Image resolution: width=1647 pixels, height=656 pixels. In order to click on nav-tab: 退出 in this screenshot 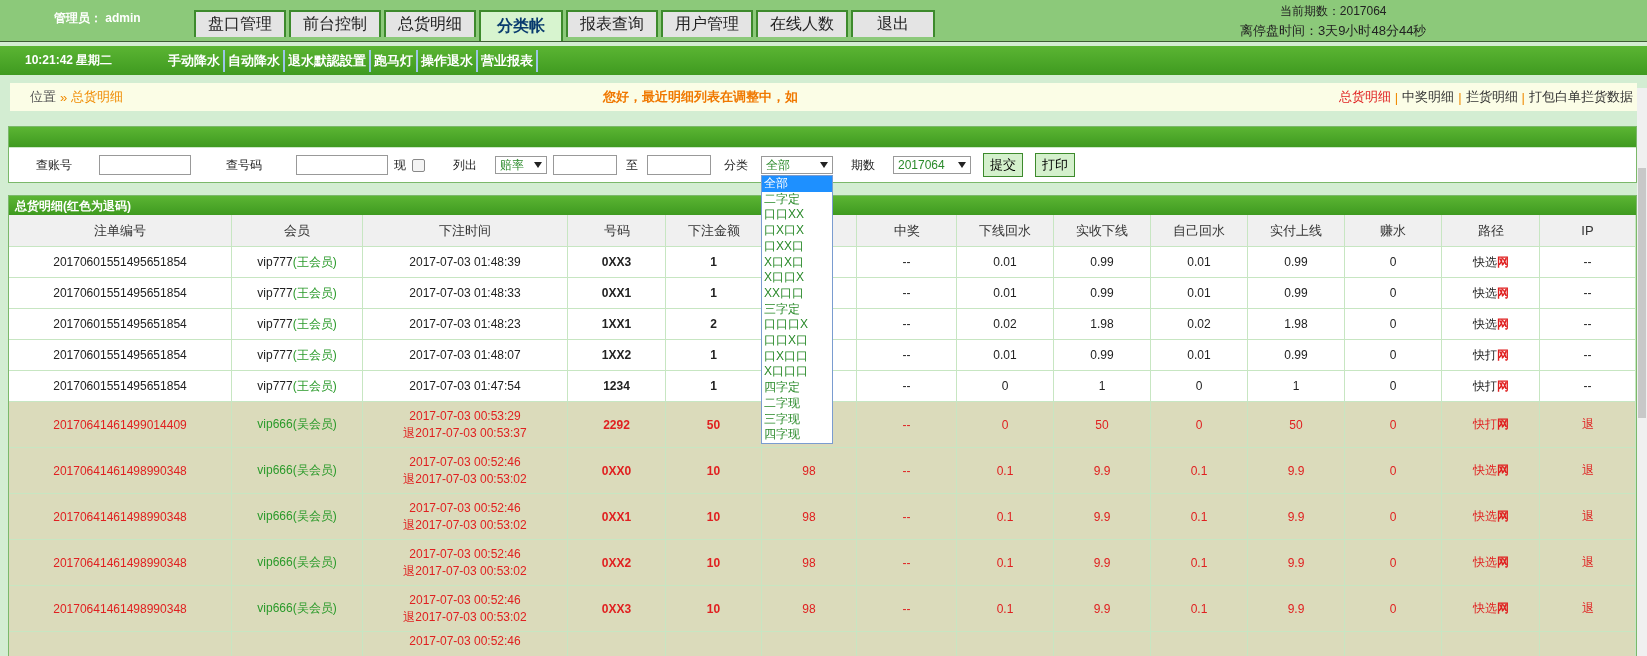, I will do `click(893, 23)`.